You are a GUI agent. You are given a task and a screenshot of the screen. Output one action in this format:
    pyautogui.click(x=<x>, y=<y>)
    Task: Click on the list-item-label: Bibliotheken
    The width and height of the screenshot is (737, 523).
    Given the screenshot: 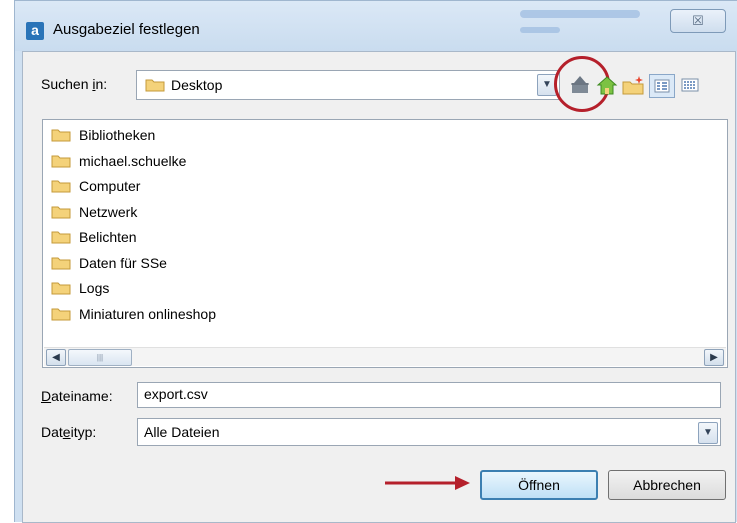 What is the action you would take?
    pyautogui.click(x=117, y=135)
    